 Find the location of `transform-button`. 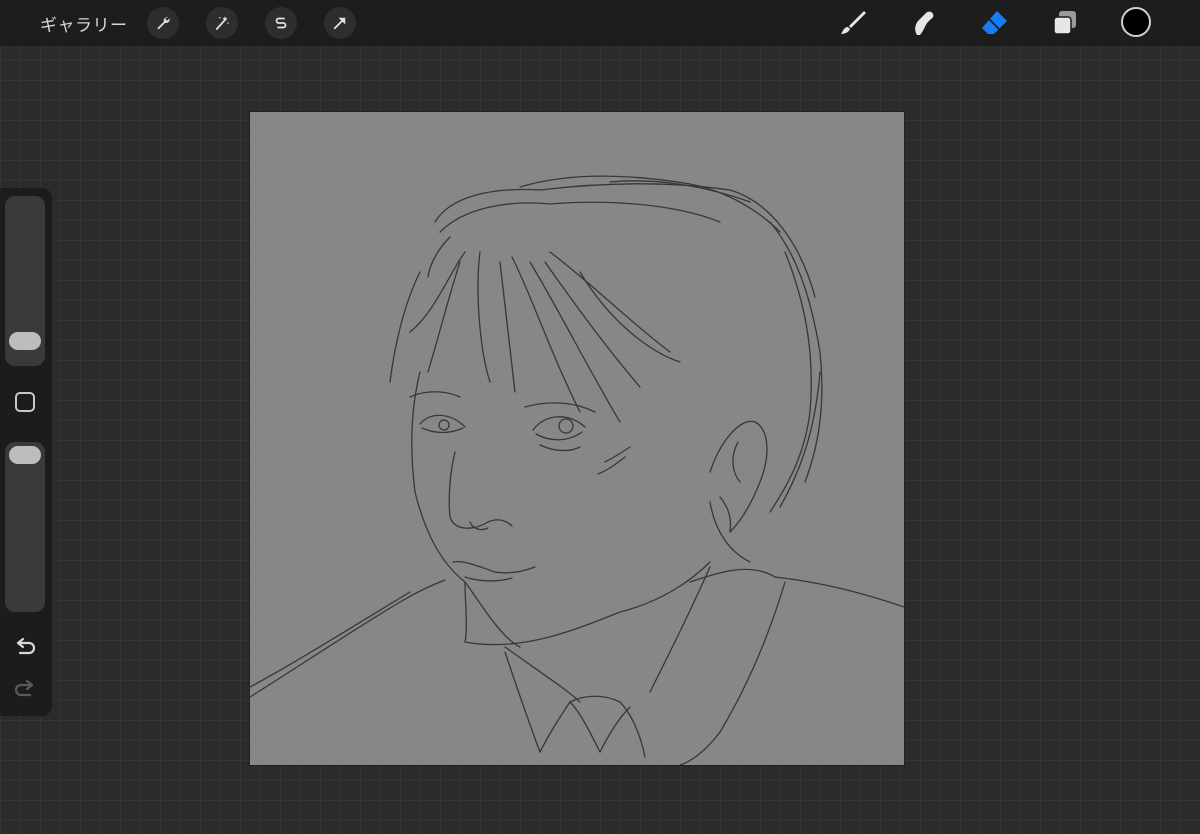

transform-button is located at coordinates (340, 23).